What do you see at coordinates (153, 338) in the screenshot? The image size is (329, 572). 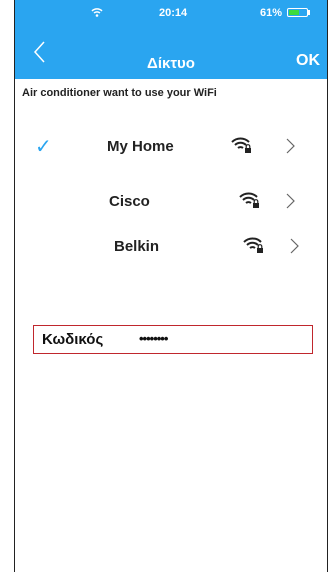 I see `password-value: ••••••••` at bounding box center [153, 338].